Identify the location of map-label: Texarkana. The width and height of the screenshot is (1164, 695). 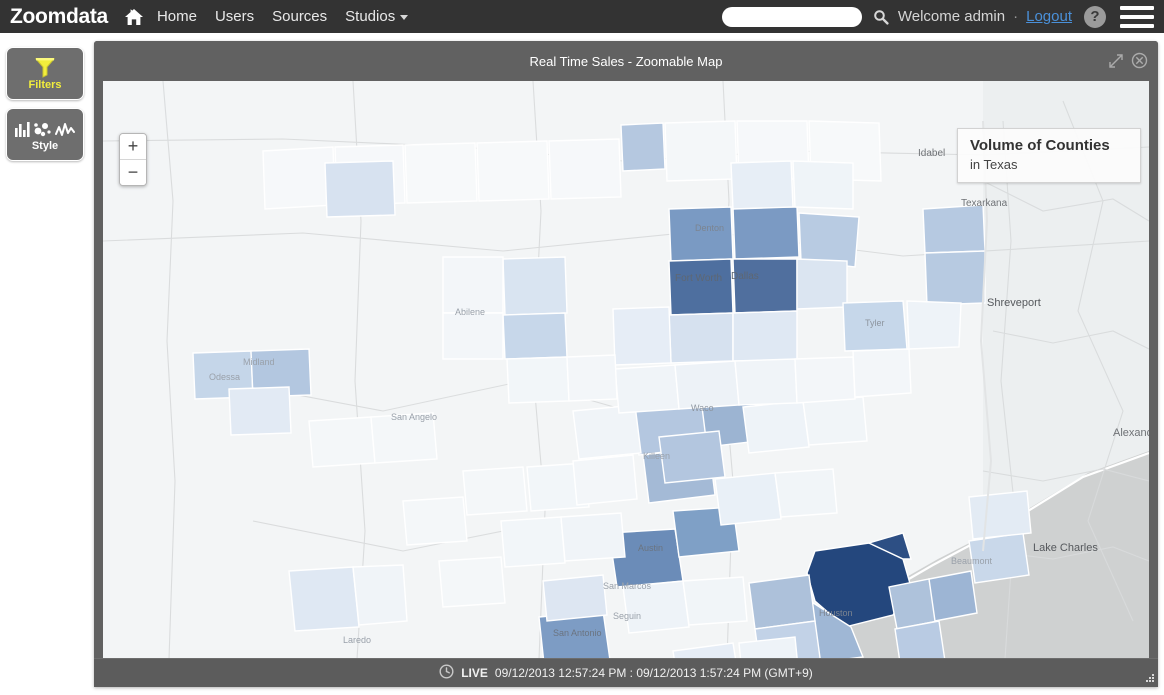
(984, 203).